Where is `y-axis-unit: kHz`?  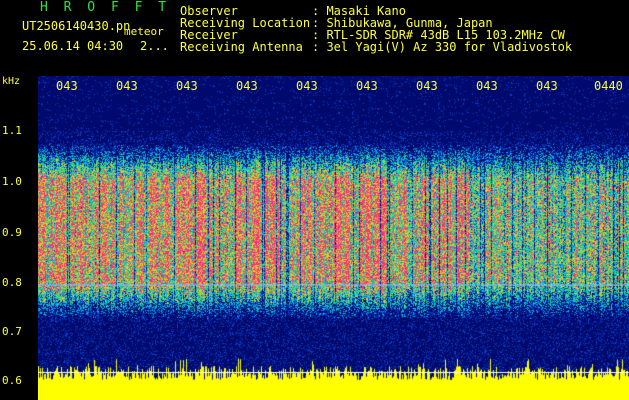
y-axis-unit: kHz is located at coordinates (11, 81).